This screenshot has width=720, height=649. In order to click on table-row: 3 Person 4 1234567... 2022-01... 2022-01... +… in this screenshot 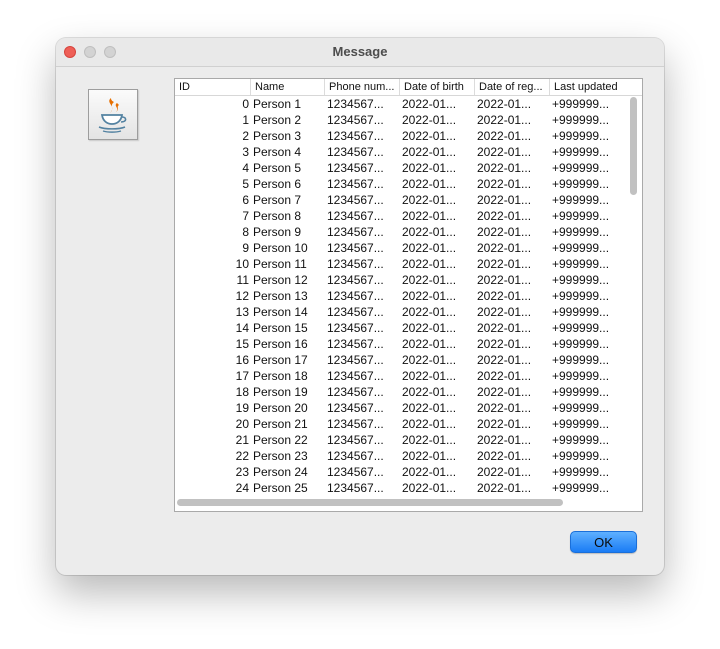, I will do `click(401, 152)`.